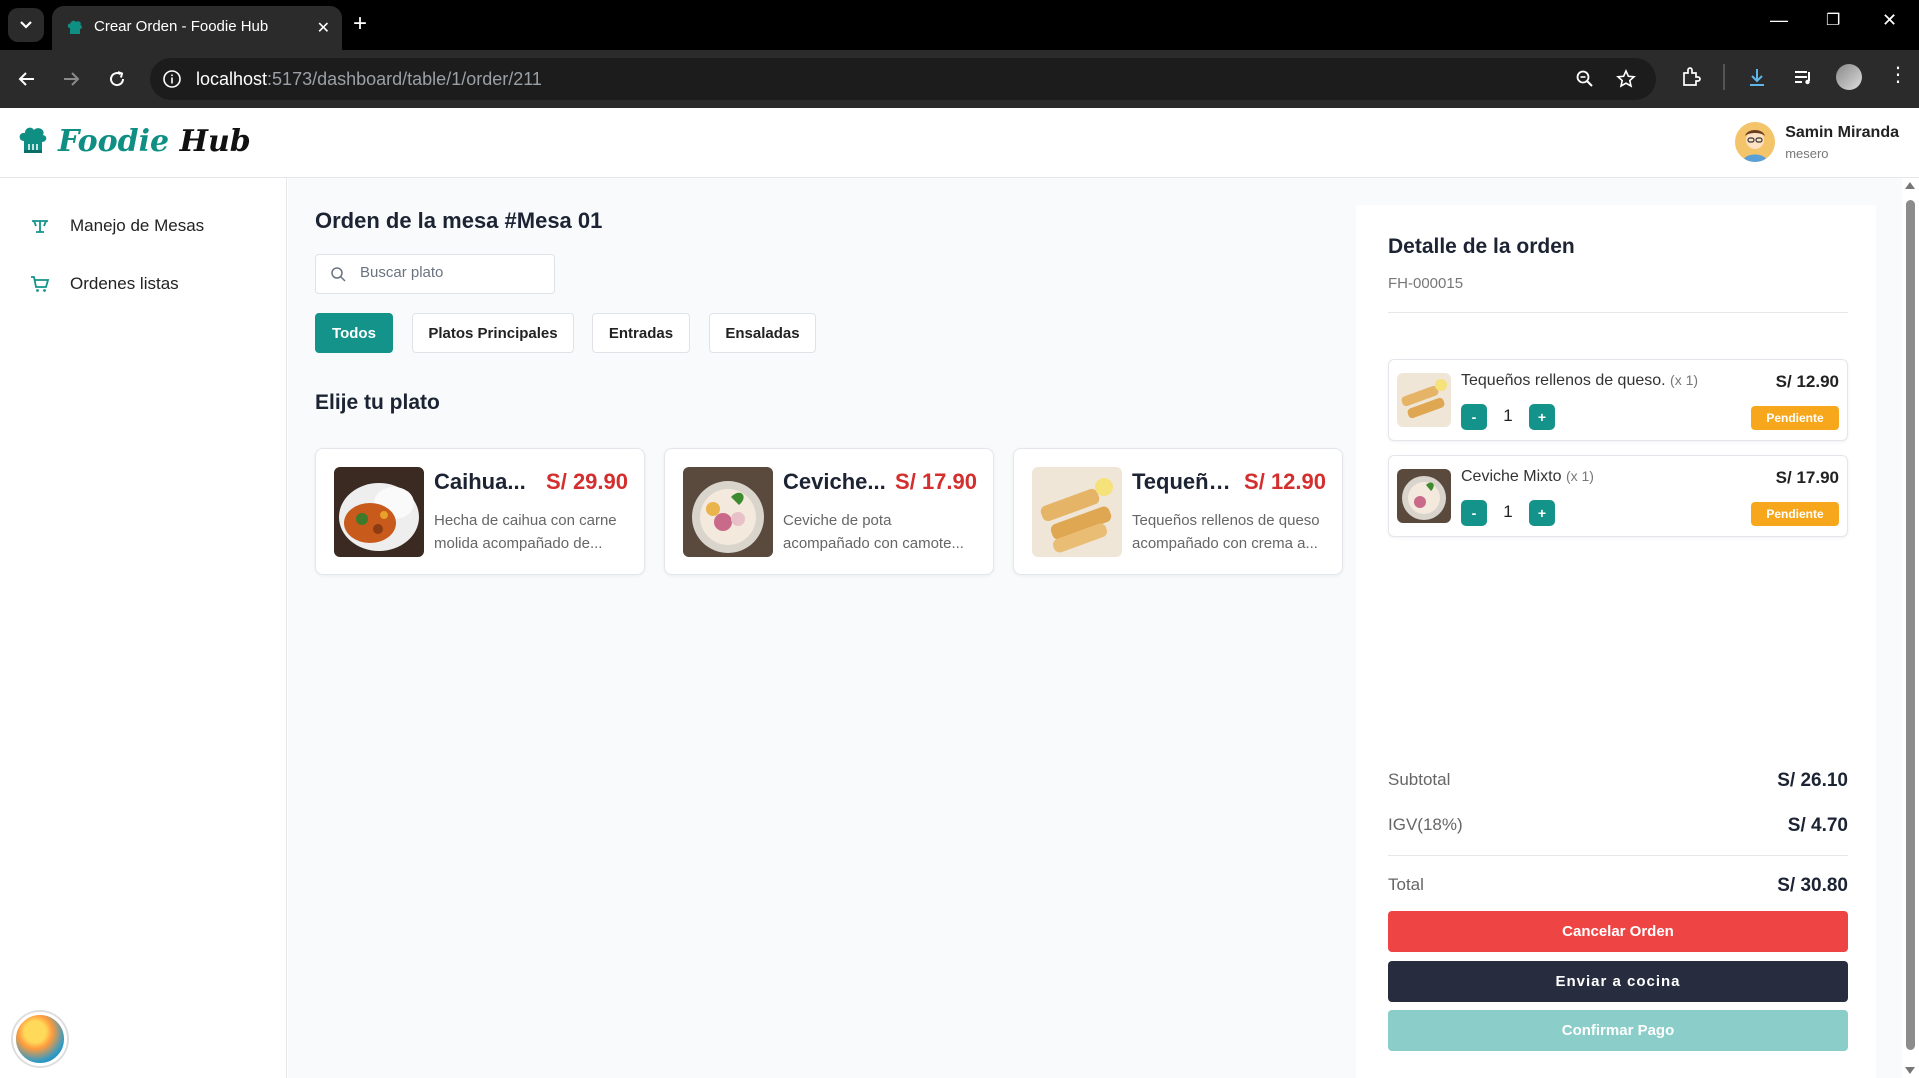 This screenshot has width=1919, height=1078. I want to click on site-info-icon, so click(172, 79).